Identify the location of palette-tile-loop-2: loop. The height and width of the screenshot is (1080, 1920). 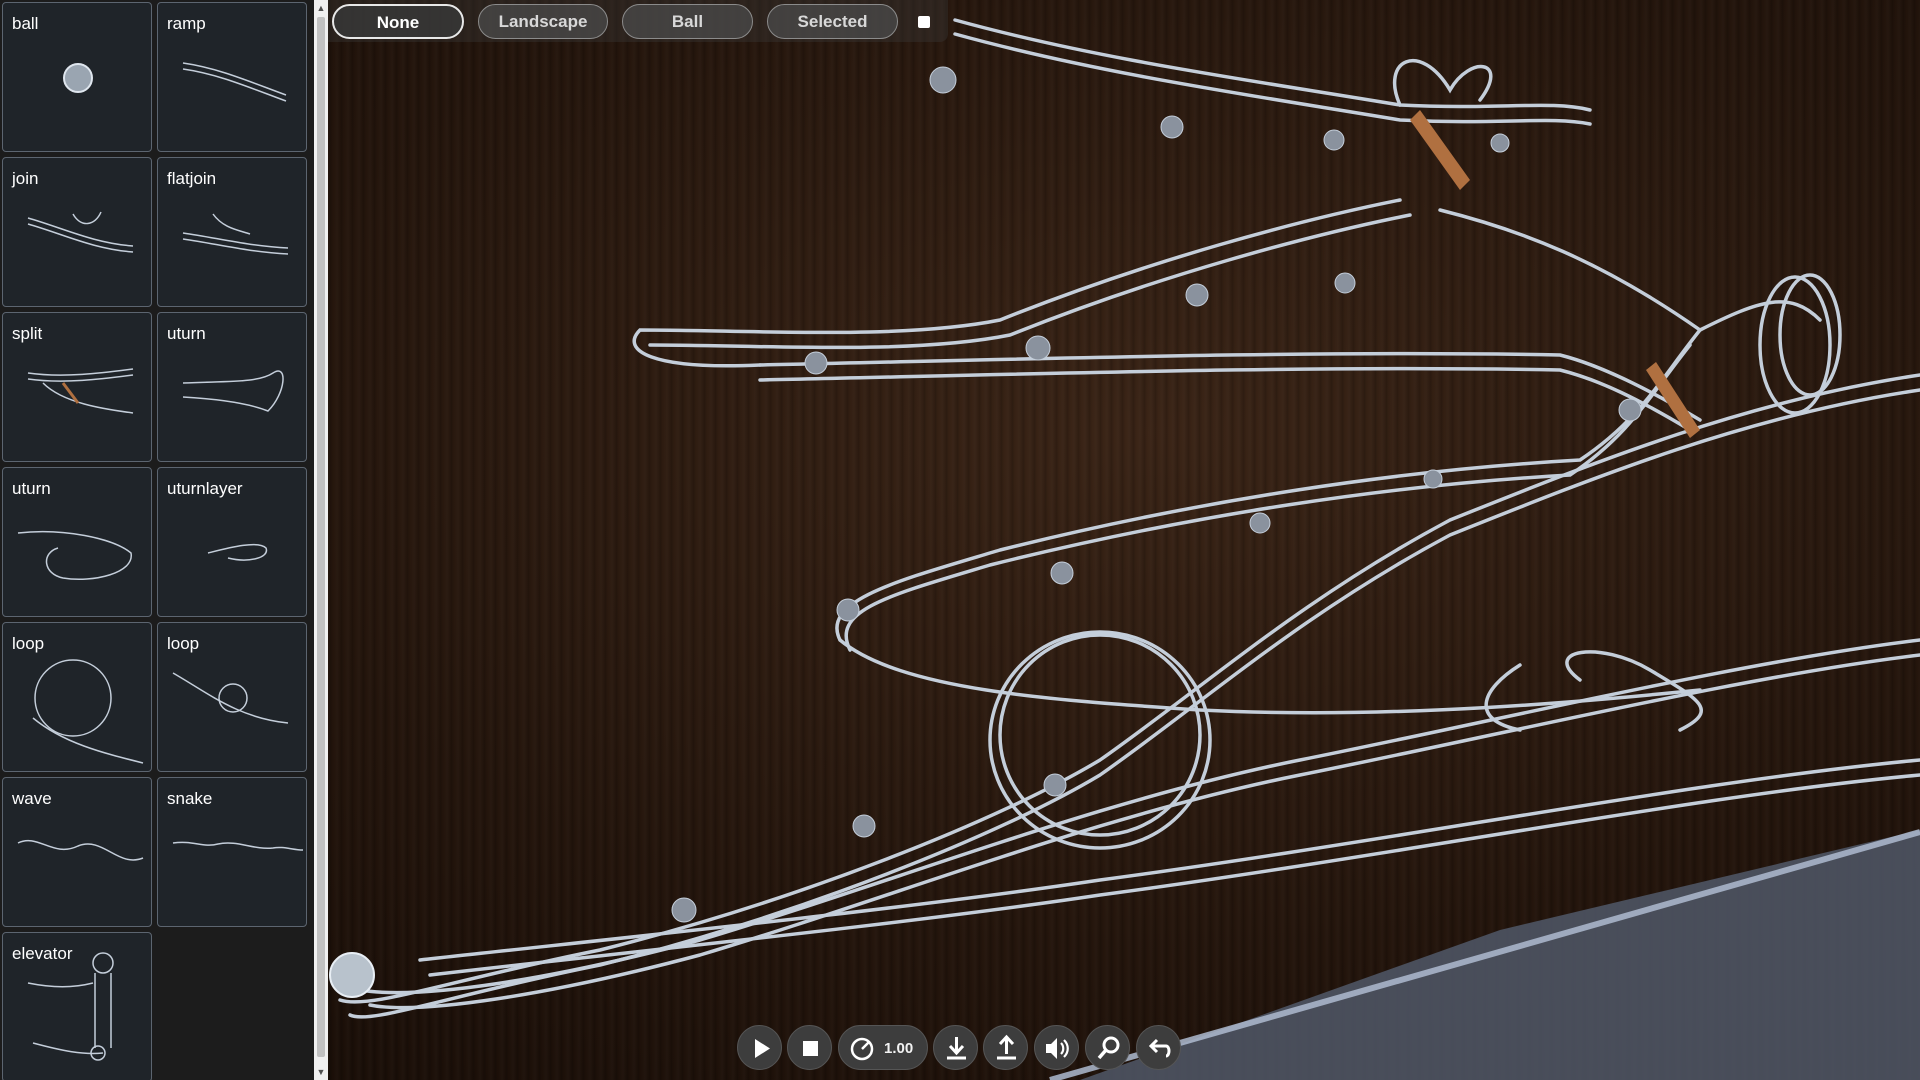
(232, 697).